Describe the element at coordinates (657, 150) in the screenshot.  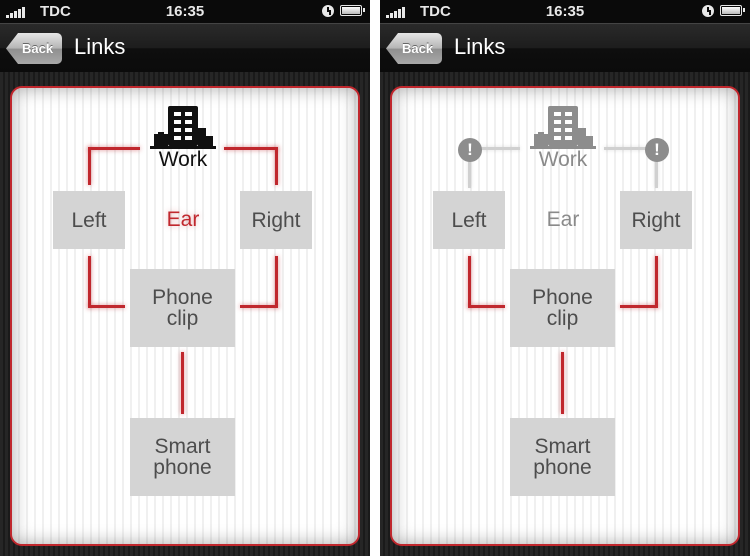
I see `warning-icon-right: !` at that location.